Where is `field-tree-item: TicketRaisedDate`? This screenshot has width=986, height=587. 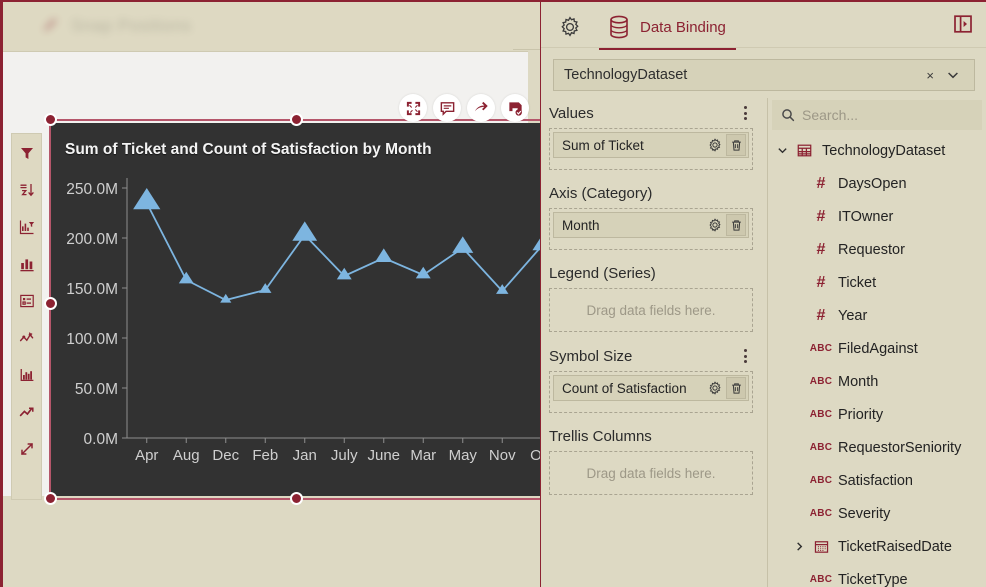 field-tree-item: TicketRaisedDate is located at coordinates (877, 546).